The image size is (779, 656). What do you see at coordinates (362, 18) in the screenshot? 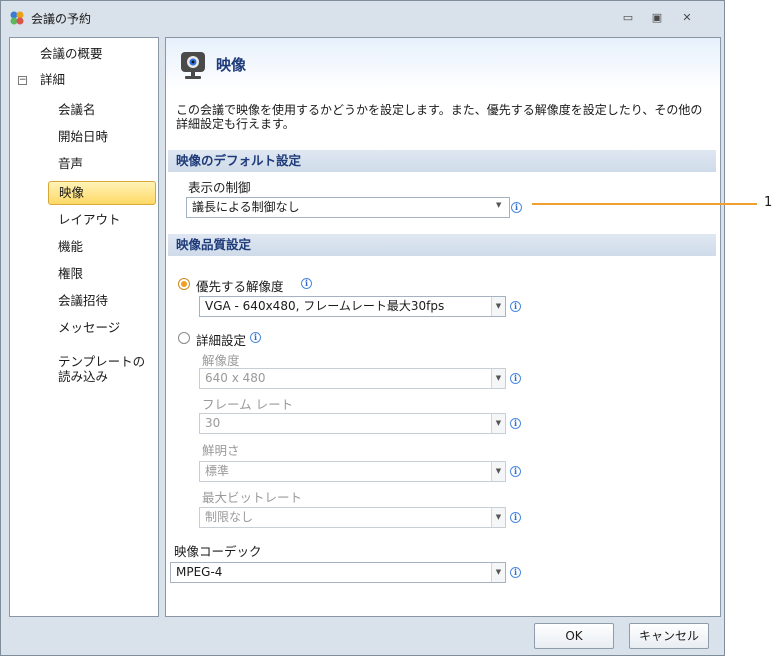
I see `title-bar: 会議の予約 ▭ ▣ ✕` at bounding box center [362, 18].